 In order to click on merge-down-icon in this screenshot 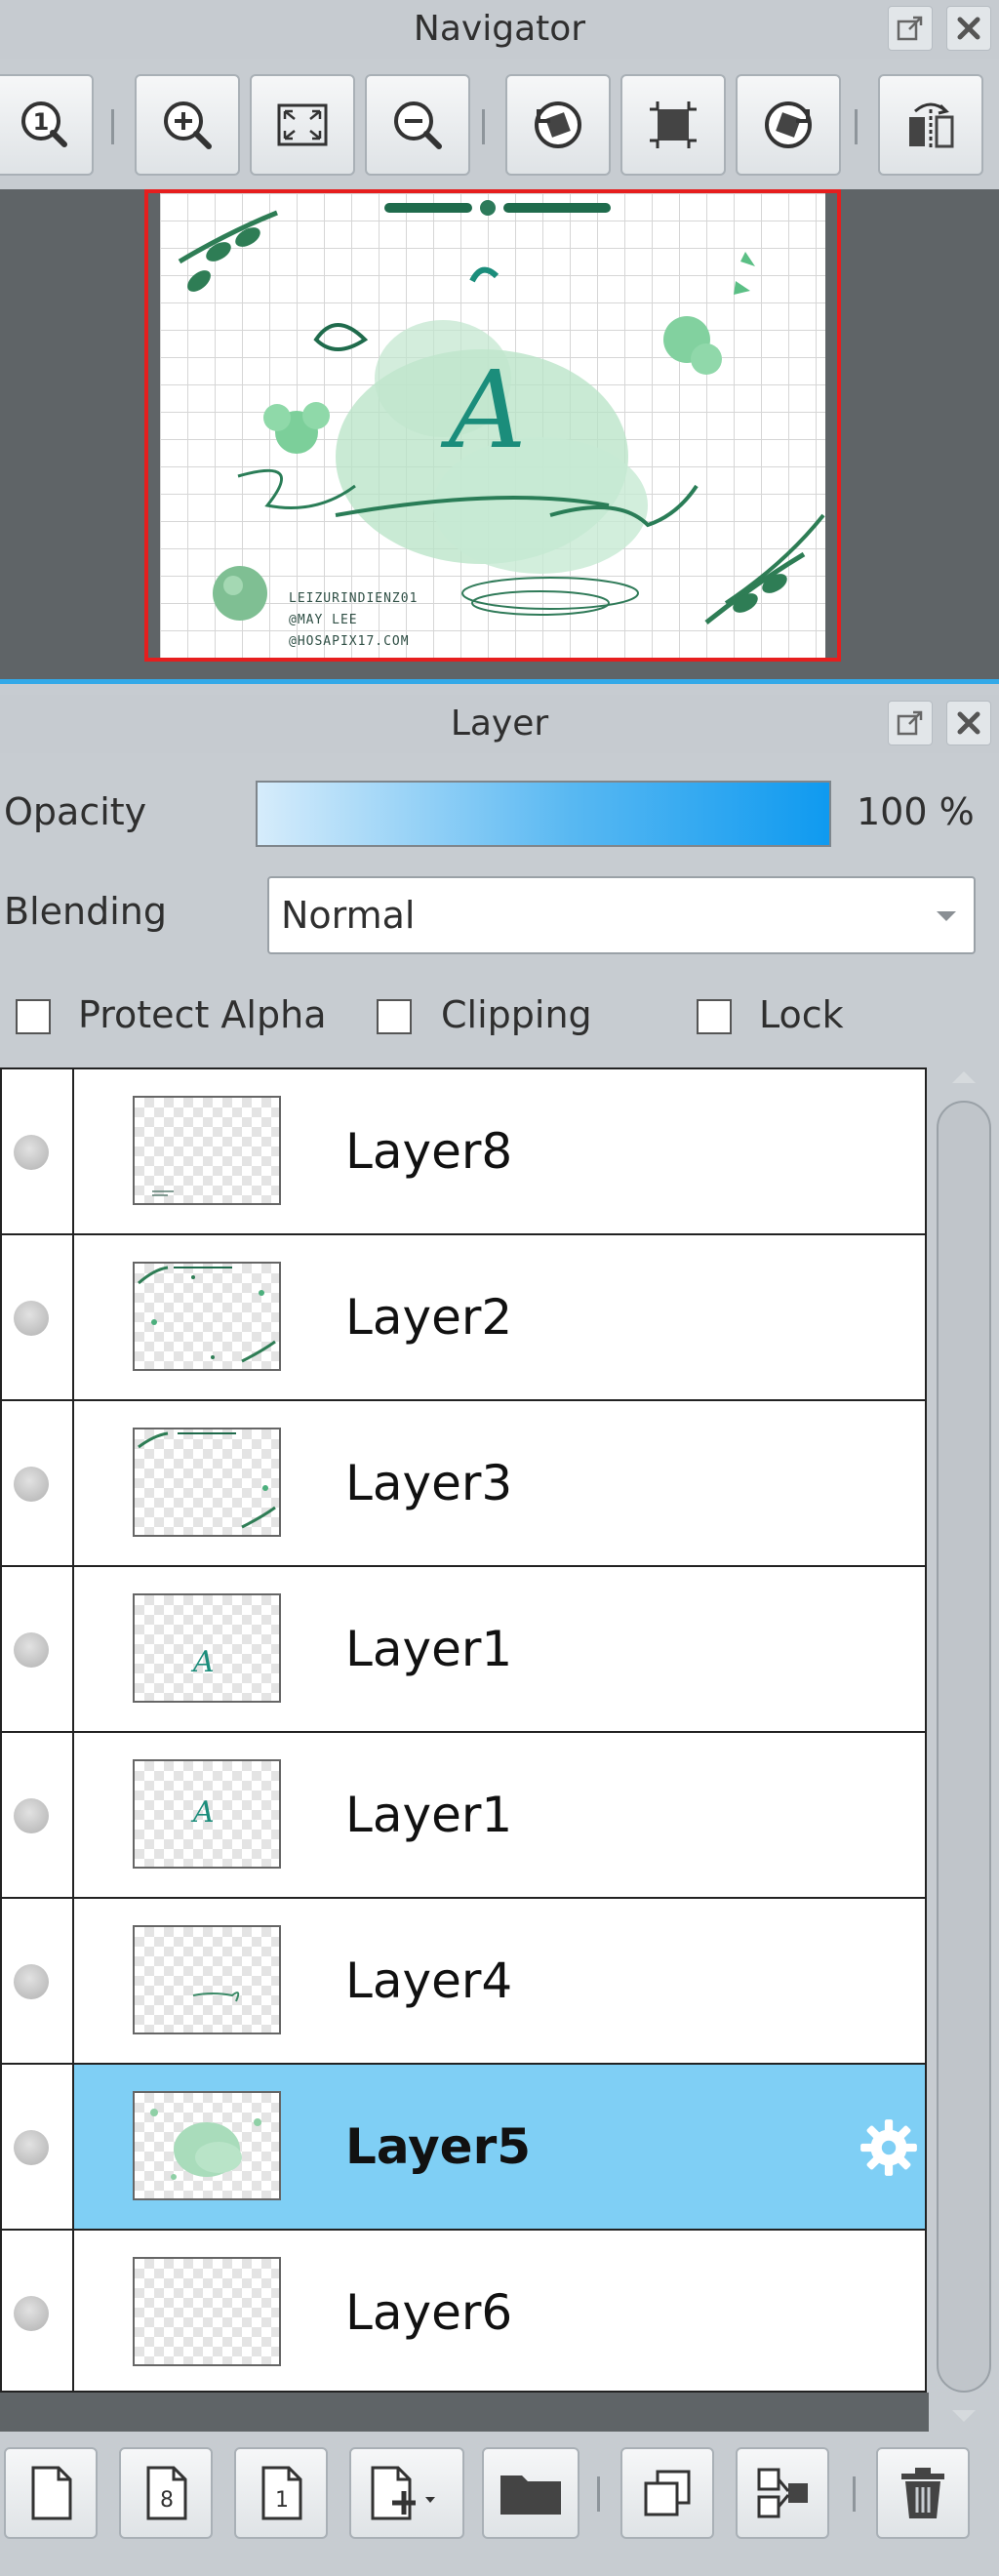, I will do `click(782, 2493)`.